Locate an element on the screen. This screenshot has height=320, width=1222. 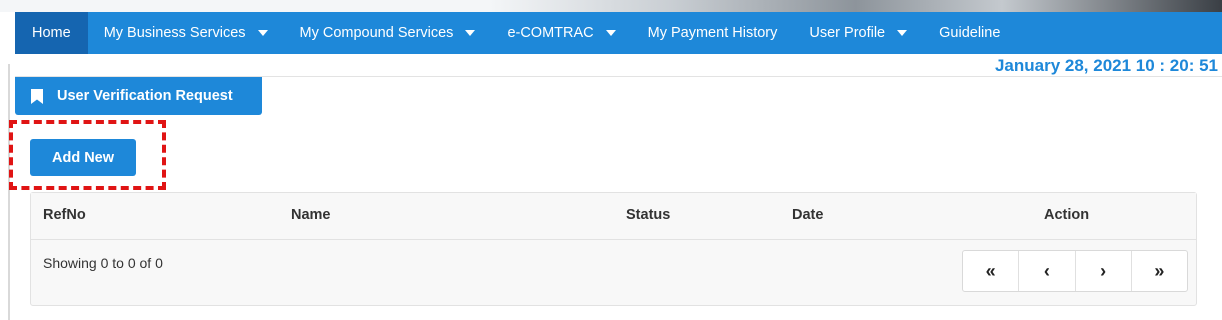
table-info: Showing 0 to 0 of 0 is located at coordinates (103, 263).